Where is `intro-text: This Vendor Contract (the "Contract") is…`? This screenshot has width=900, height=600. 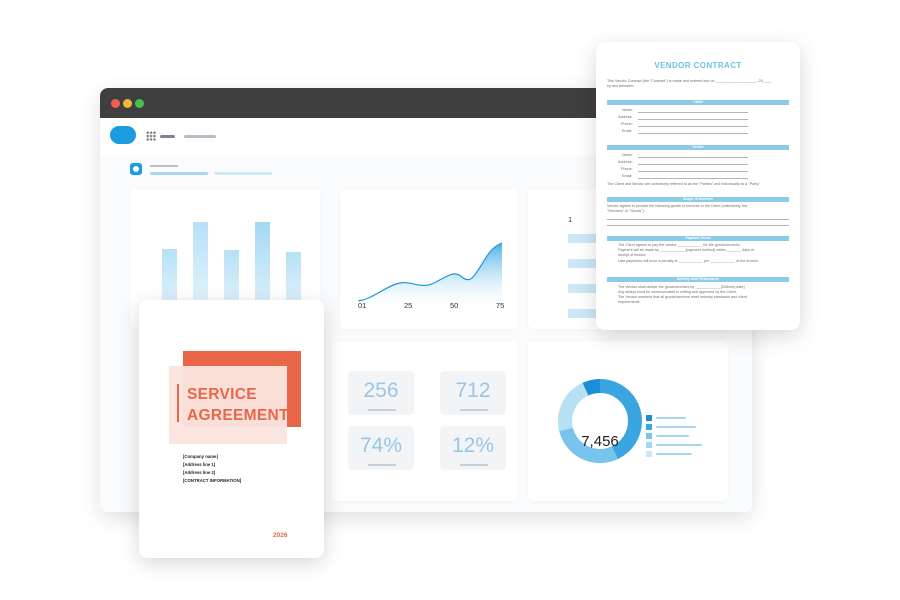
intro-text: This Vendor Contract (the "Contract") is… is located at coordinates (689, 81).